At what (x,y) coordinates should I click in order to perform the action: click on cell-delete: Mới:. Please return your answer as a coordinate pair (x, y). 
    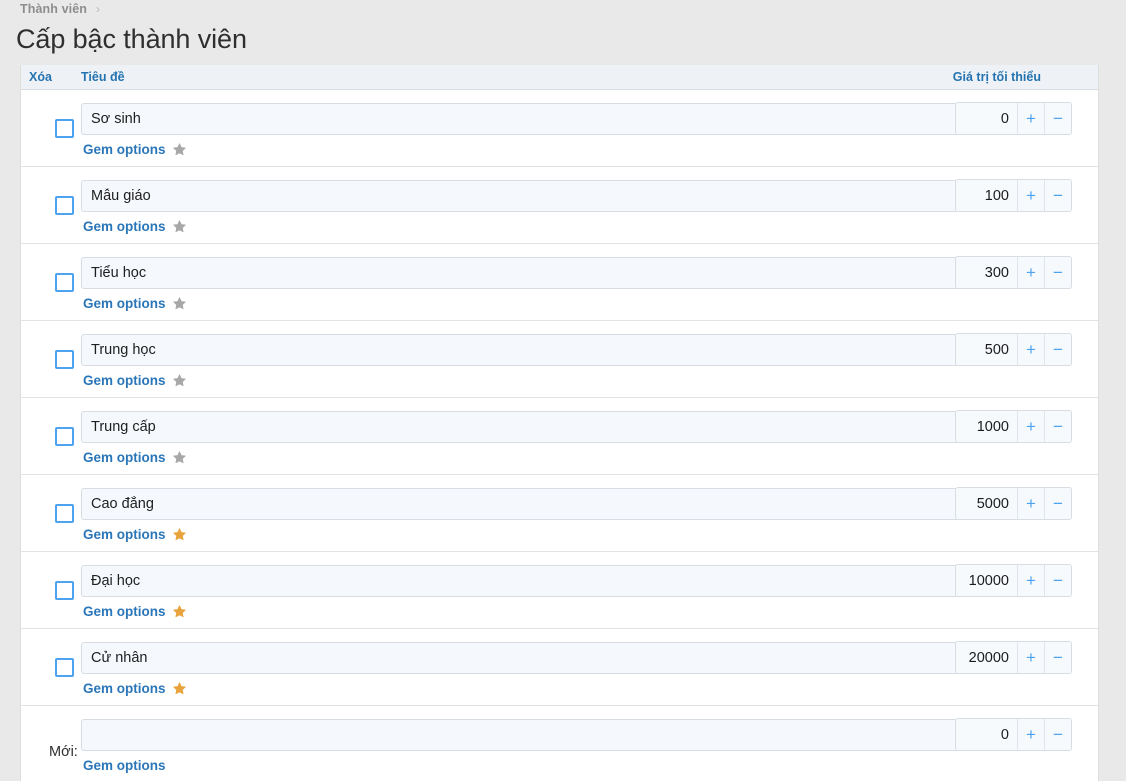
    Looking at the image, I should click on (51, 743).